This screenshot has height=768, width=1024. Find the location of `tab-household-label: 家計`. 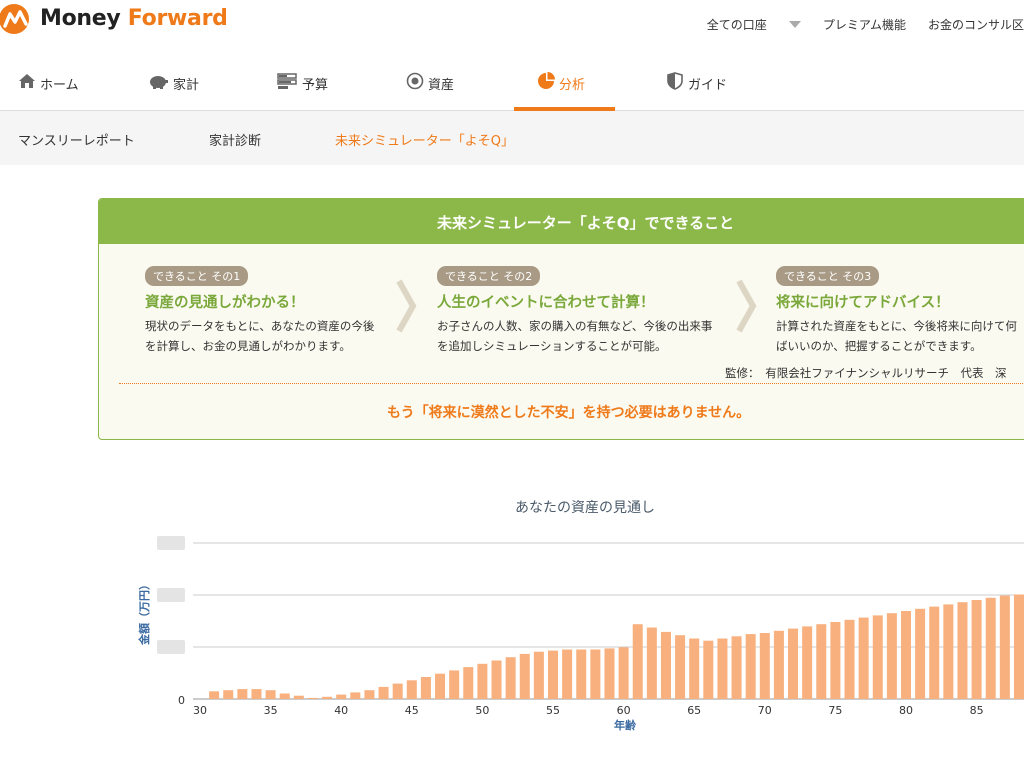

tab-household-label: 家計 is located at coordinates (186, 85).